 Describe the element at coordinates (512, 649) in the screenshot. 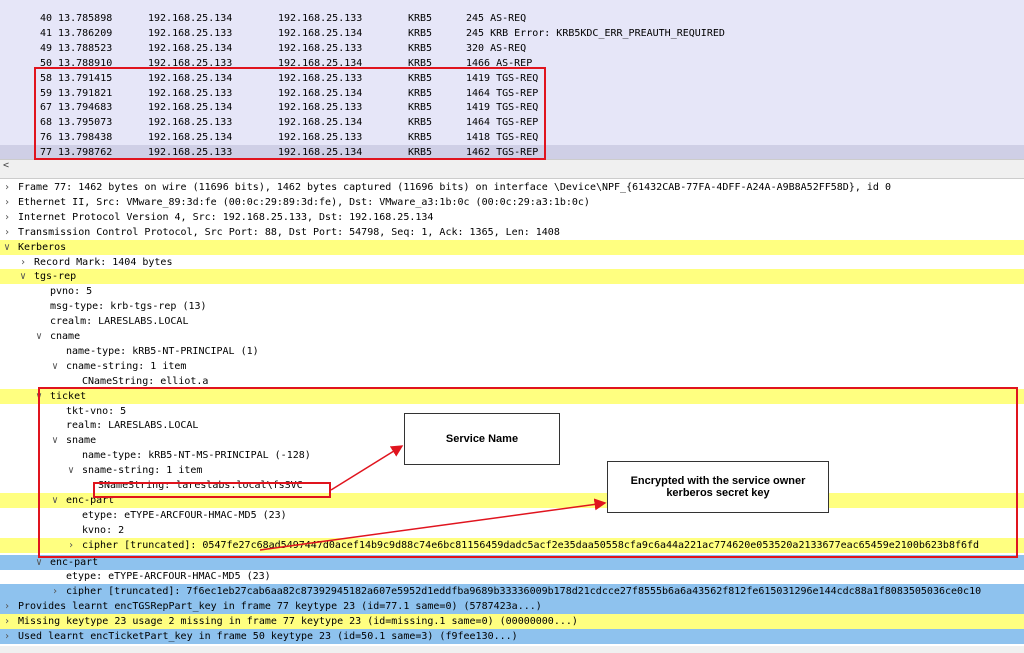

I see `details-horizontal-scrollbar` at that location.